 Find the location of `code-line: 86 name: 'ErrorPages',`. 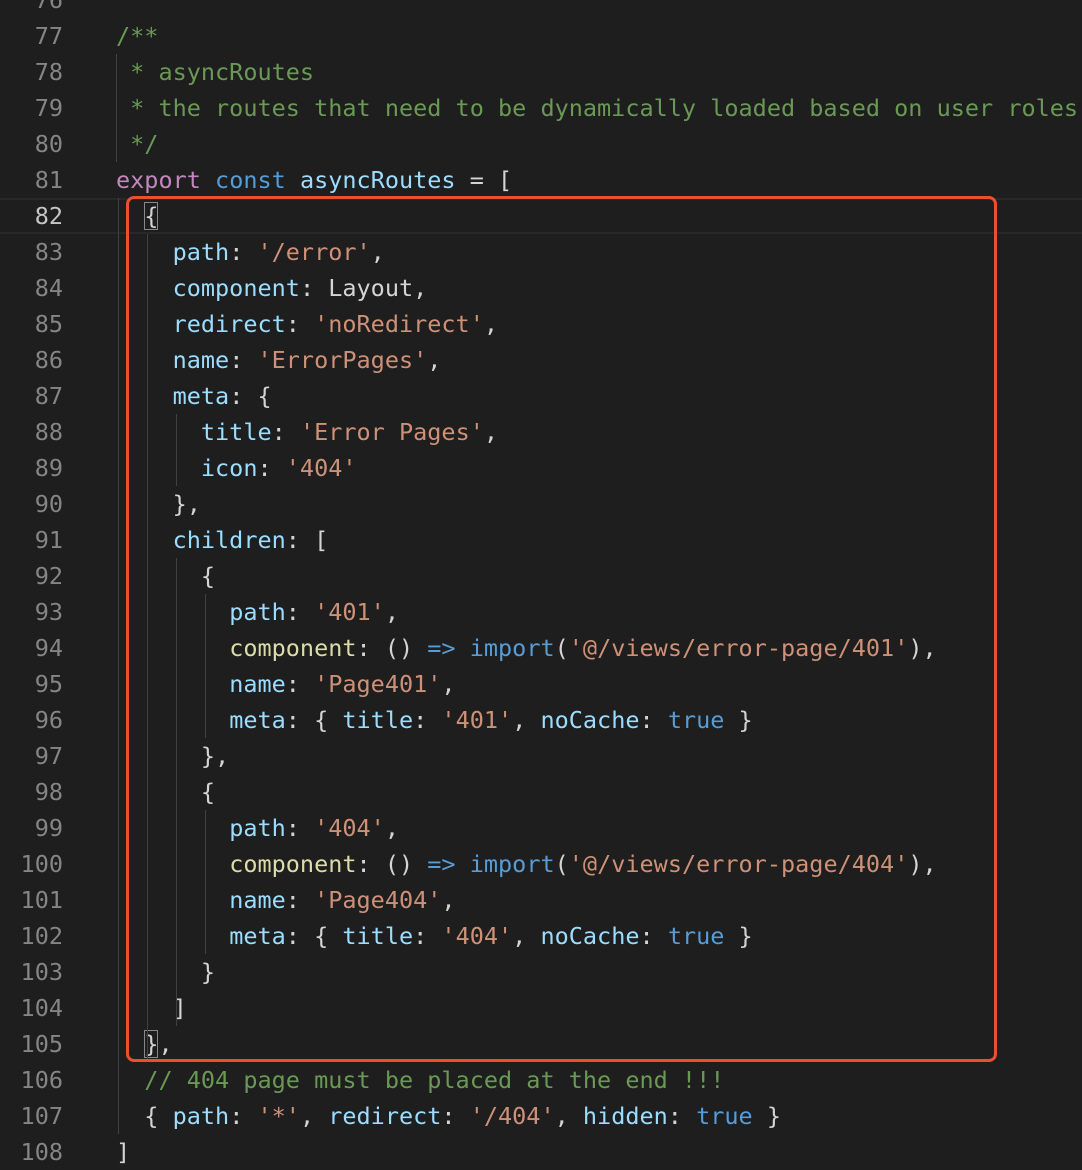

code-line: 86 name: 'ErrorPages', is located at coordinates (541, 360).